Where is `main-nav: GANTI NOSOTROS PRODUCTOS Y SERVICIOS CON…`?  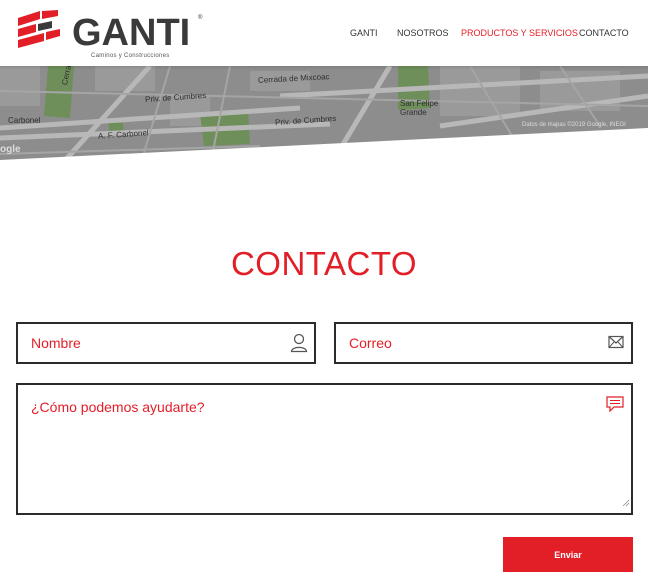 main-nav: GANTI NOSOTROS PRODUCTOS Y SERVICIOS CON… is located at coordinates (324, 35).